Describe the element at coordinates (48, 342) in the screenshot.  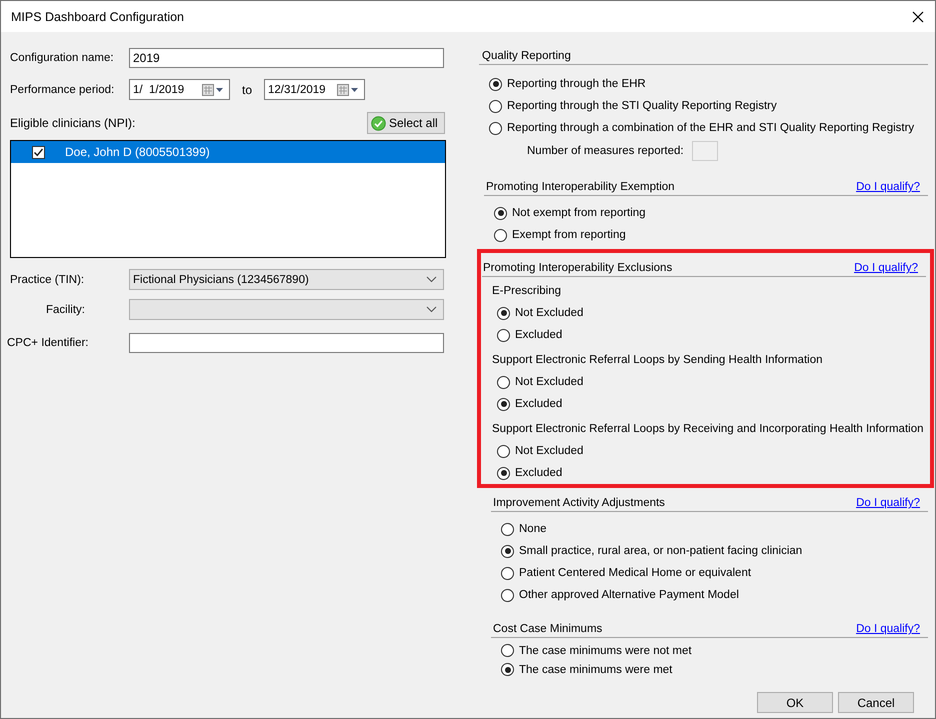
I see `field-label: CPC+ Identifier:` at that location.